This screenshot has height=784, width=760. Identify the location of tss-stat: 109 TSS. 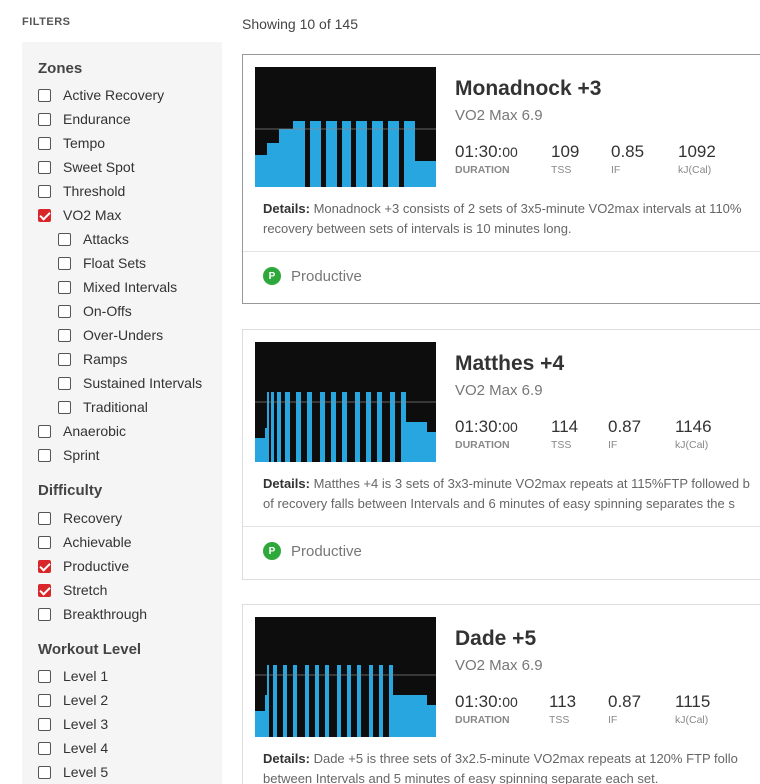
(565, 159).